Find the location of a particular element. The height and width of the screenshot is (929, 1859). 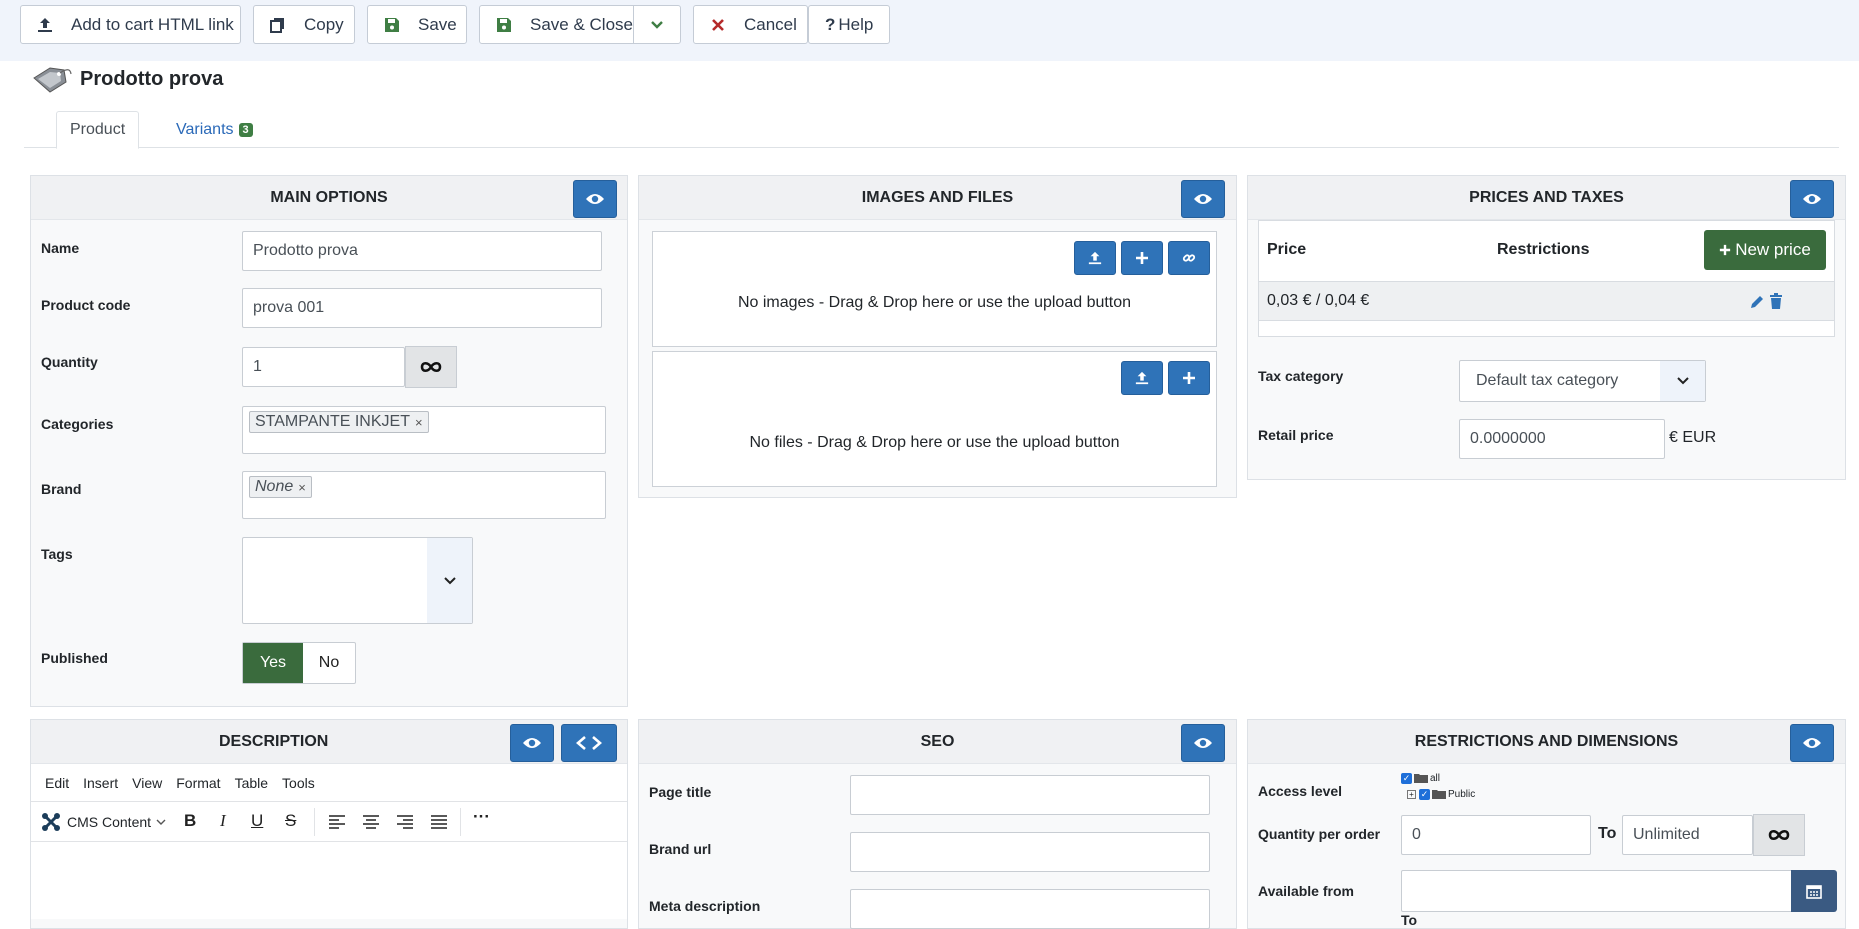

plus-icon is located at coordinates (1725, 250).